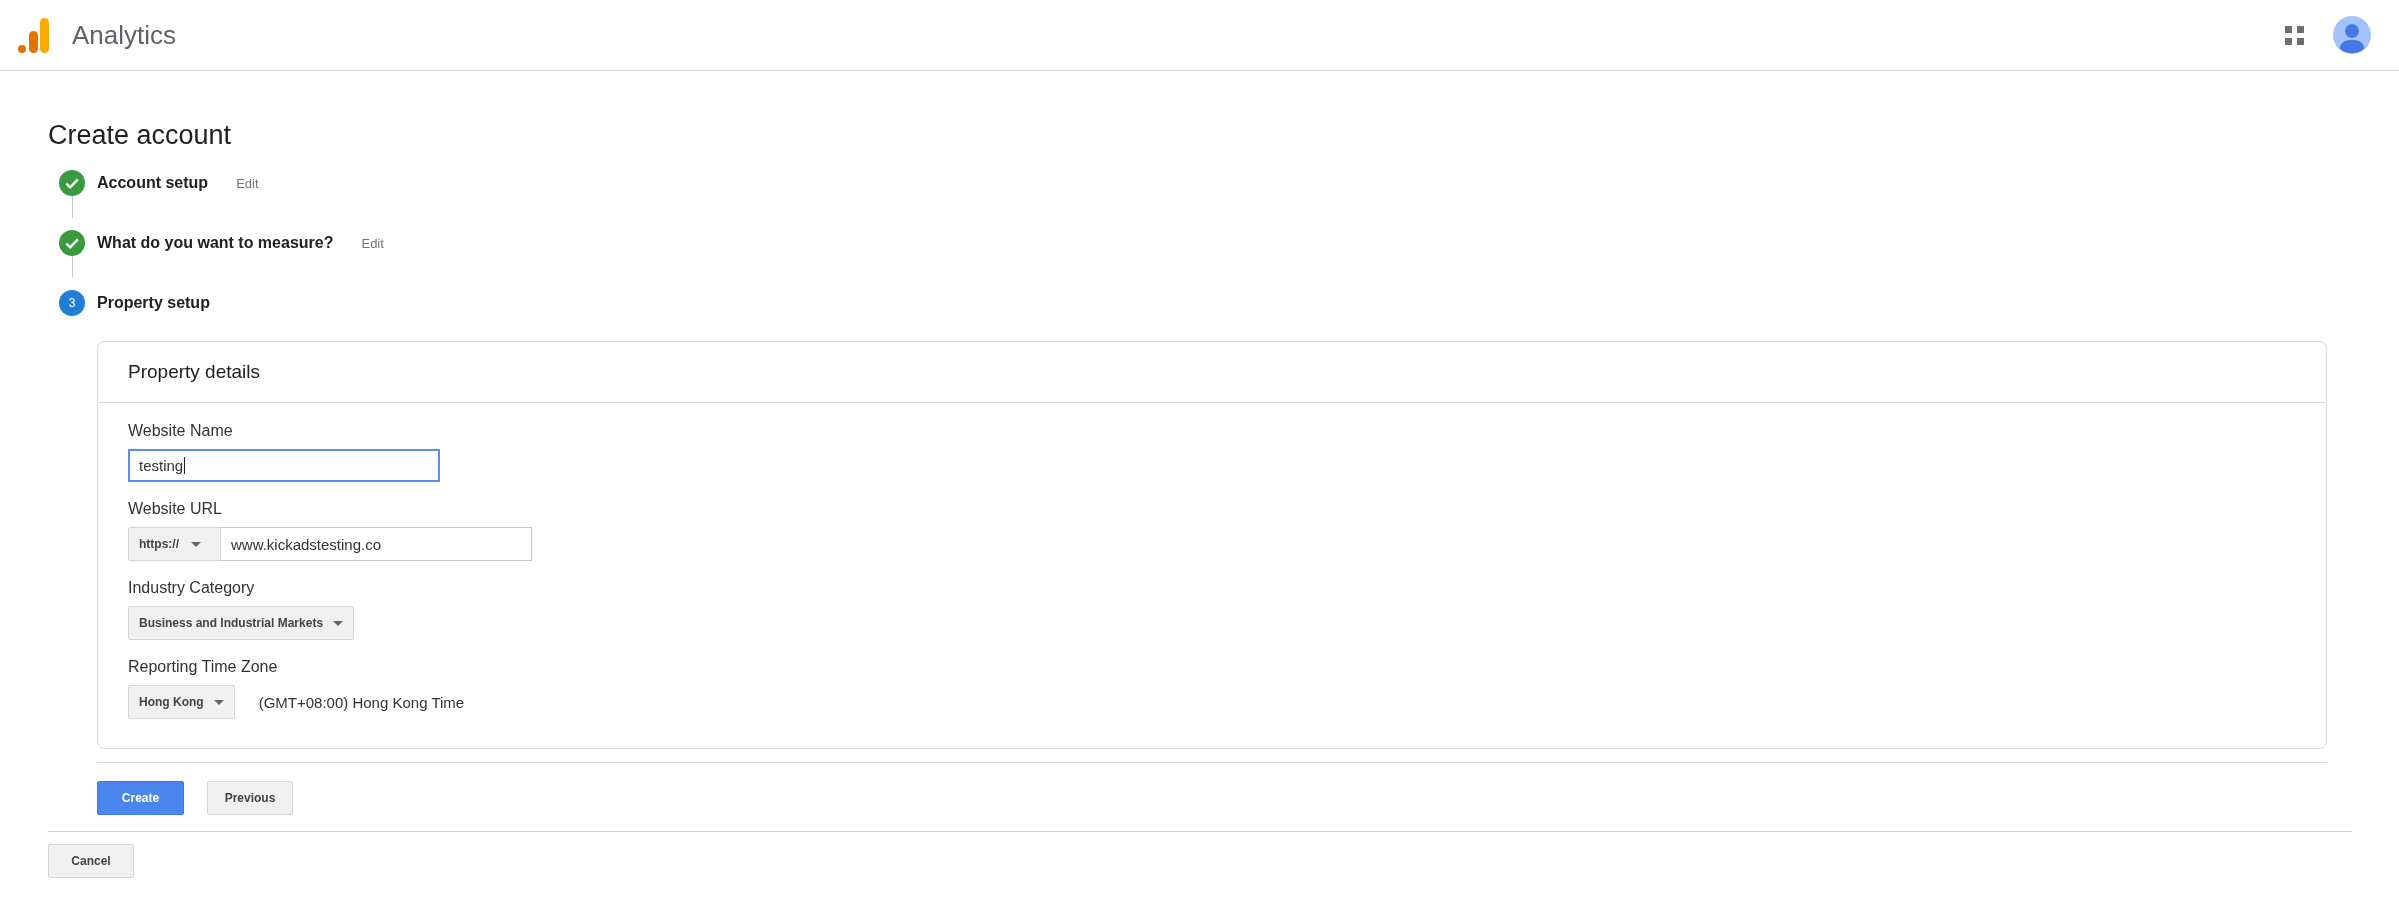  I want to click on protocol-dropdown: https://, so click(174, 544).